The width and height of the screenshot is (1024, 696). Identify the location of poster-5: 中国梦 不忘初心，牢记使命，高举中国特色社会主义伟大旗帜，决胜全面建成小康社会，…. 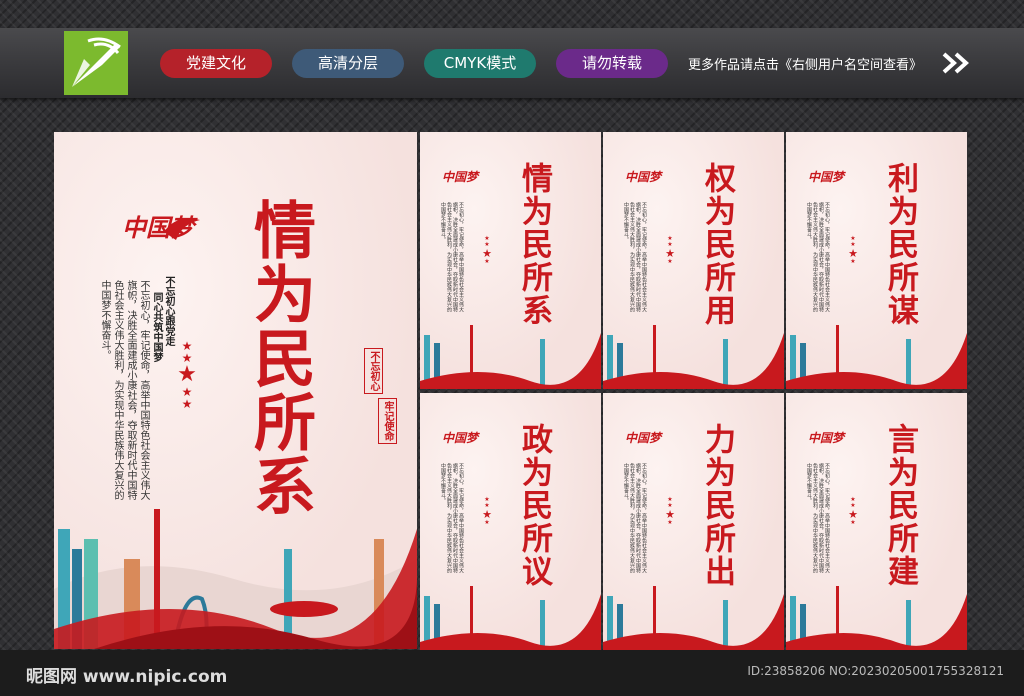
(693, 521).